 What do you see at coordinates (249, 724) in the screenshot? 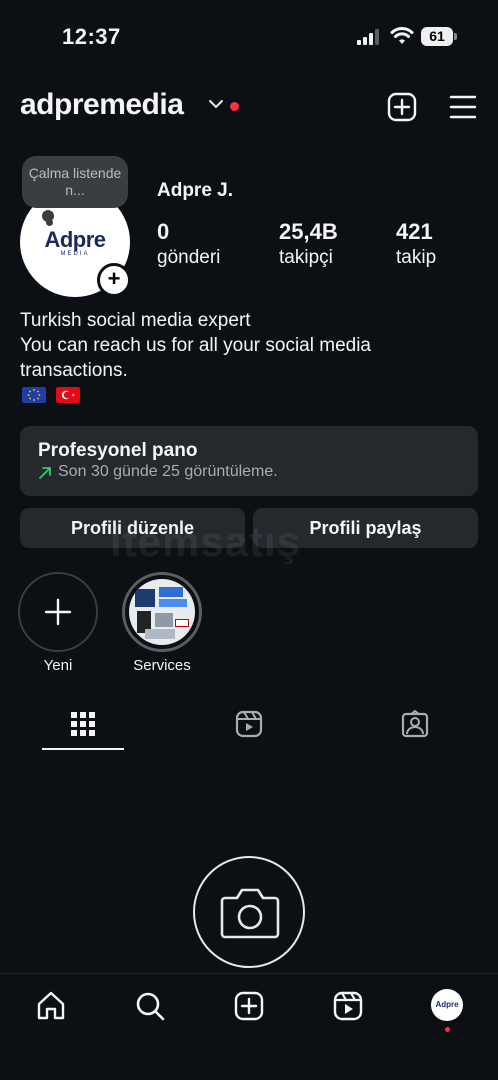
I see `reels-tab-icon` at bounding box center [249, 724].